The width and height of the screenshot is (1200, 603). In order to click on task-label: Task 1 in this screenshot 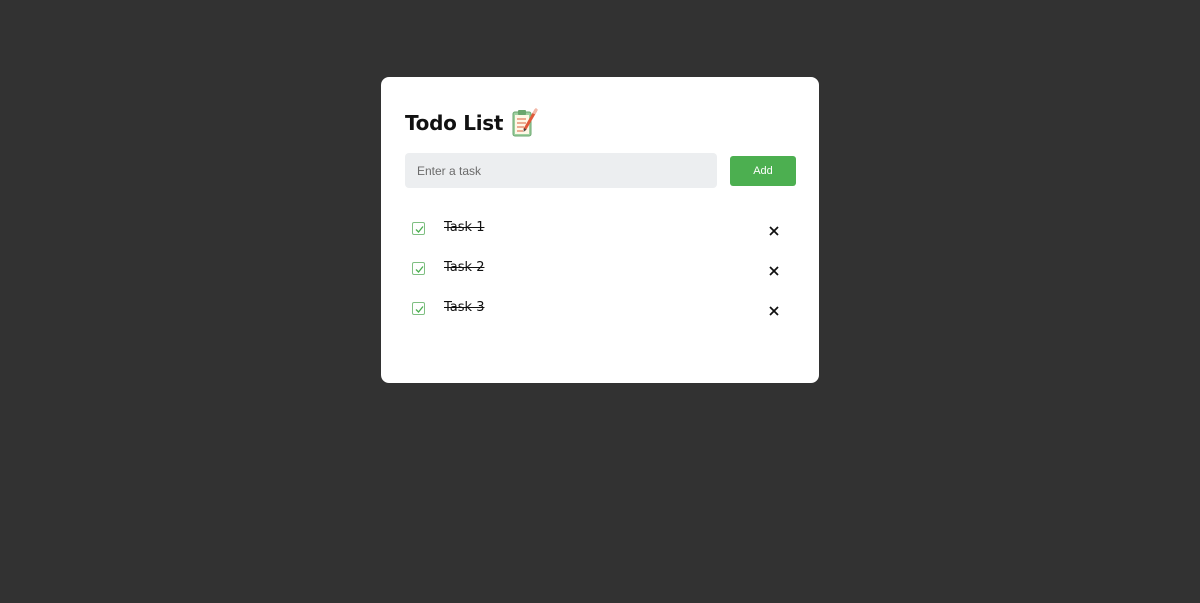, I will do `click(464, 227)`.